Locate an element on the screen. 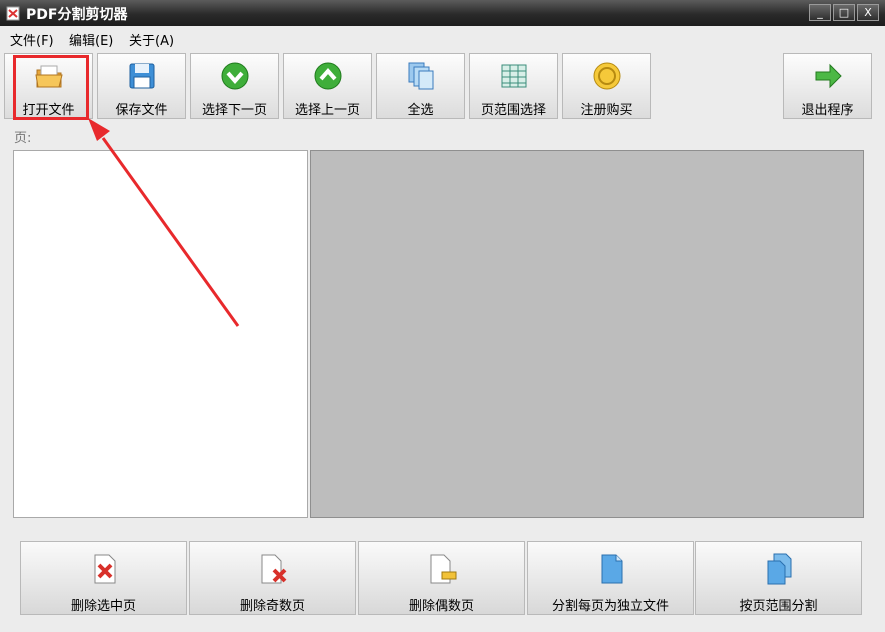 The height and width of the screenshot is (632, 885). split-each-page-button: 分割每页为独立文件 is located at coordinates (610, 578).